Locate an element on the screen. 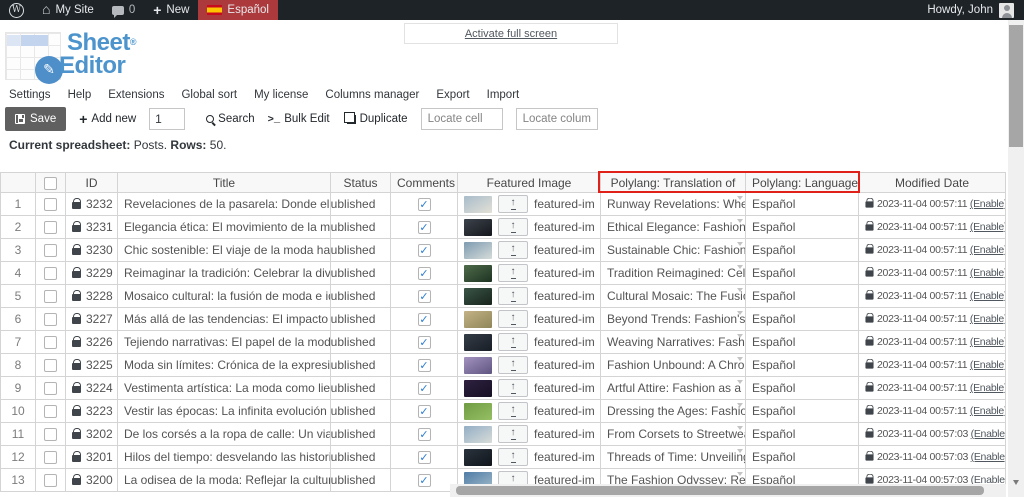 This screenshot has width=1024, height=497. id-cell: 3201 is located at coordinates (91, 457).